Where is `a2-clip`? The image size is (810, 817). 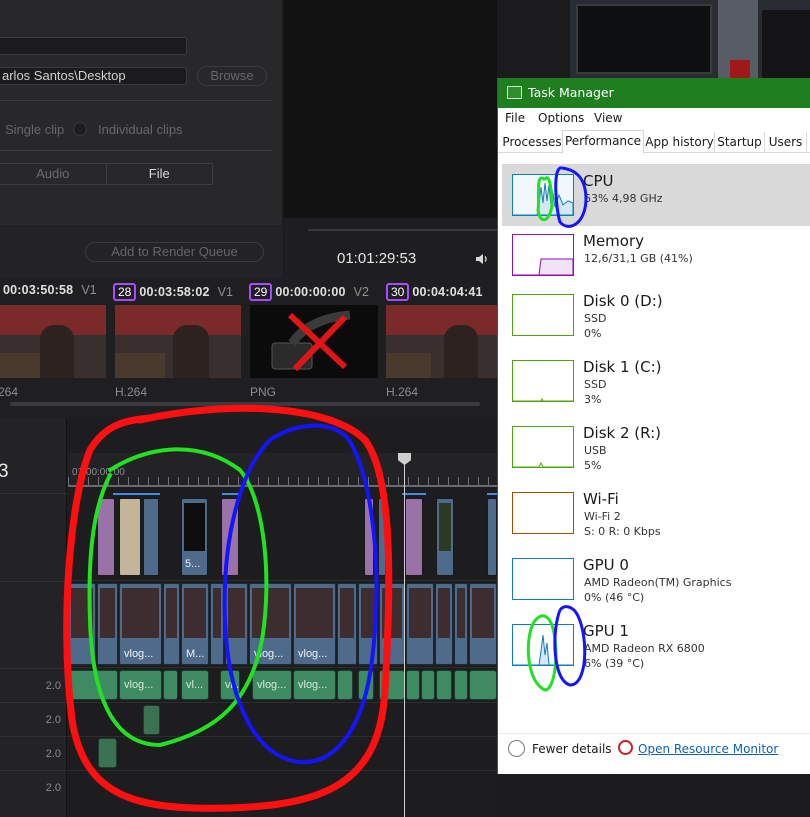
a2-clip is located at coordinates (151, 720).